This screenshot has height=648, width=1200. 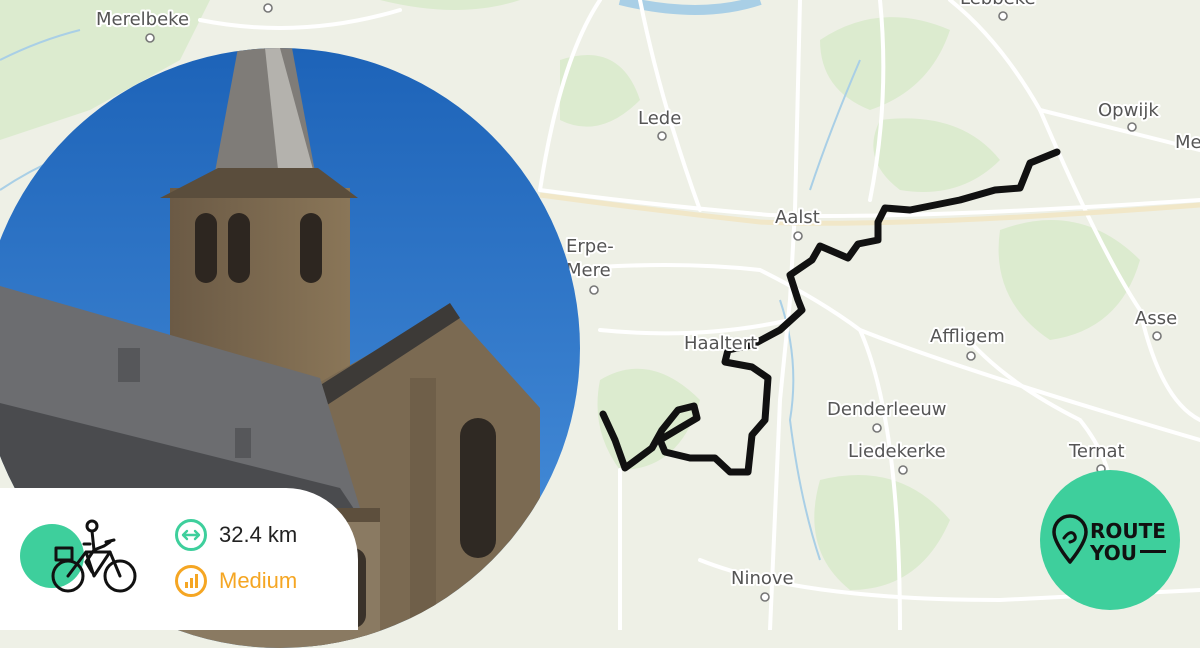 I want to click on place-label: Merelbeke, so click(x=142, y=19).